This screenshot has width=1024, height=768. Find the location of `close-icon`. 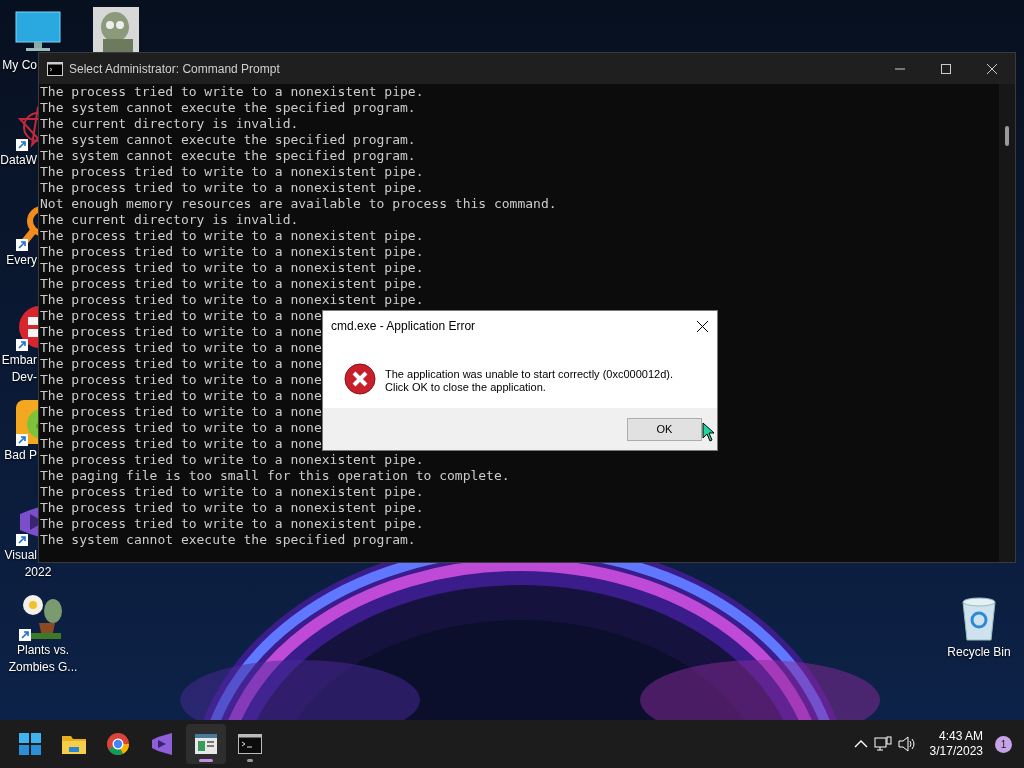

close-icon is located at coordinates (992, 68).